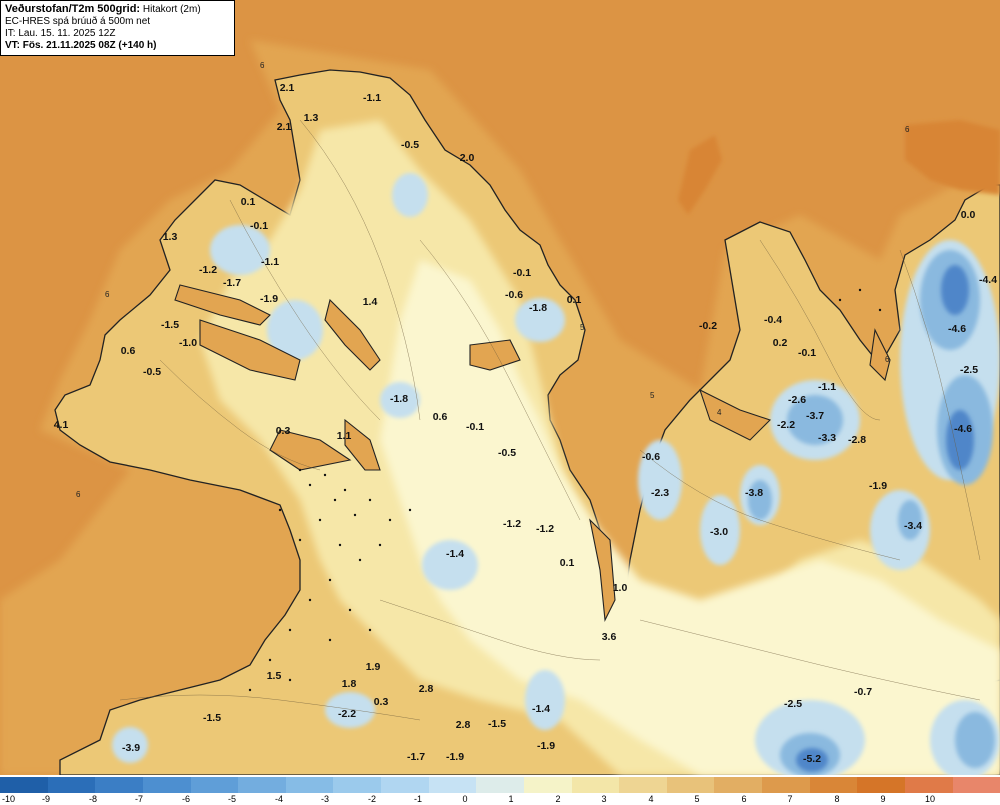  What do you see at coordinates (790, 799) in the screenshot?
I see `legend-tick-label: 7` at bounding box center [790, 799].